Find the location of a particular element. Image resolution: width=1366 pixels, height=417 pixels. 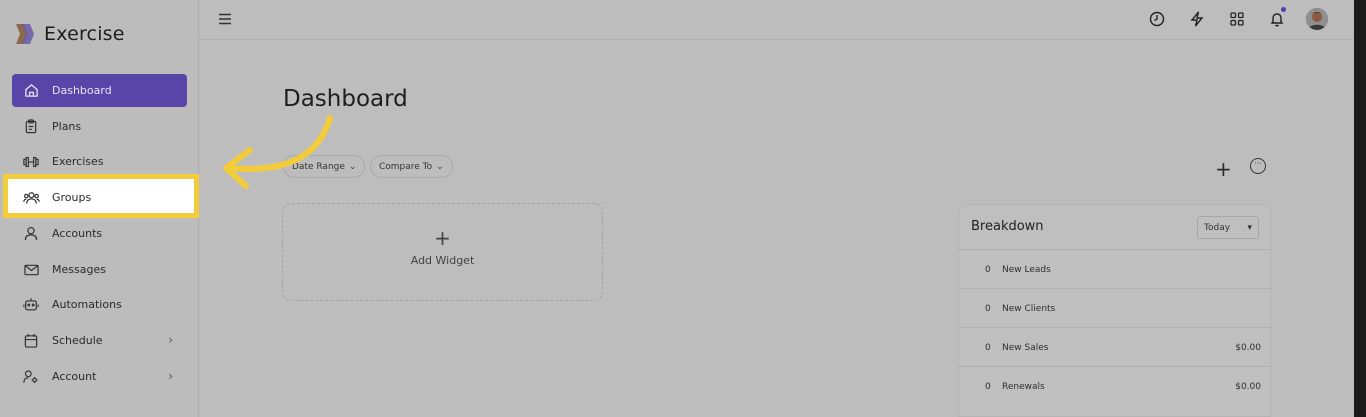

sidebar-item-label: Exercises is located at coordinates (78, 161).